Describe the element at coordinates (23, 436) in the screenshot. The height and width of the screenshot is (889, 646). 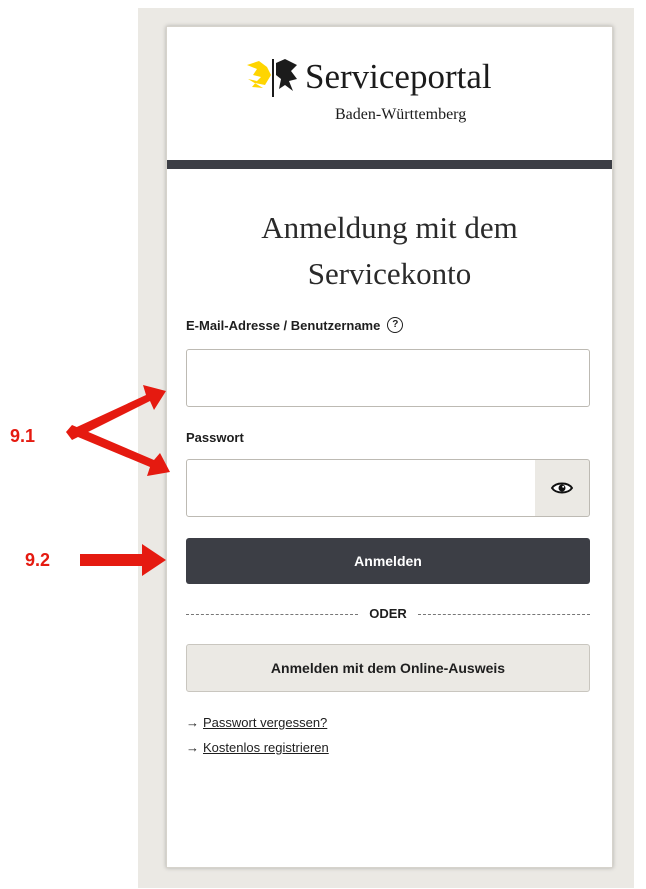
I see `annotation-label-9-1: 9.1` at that location.